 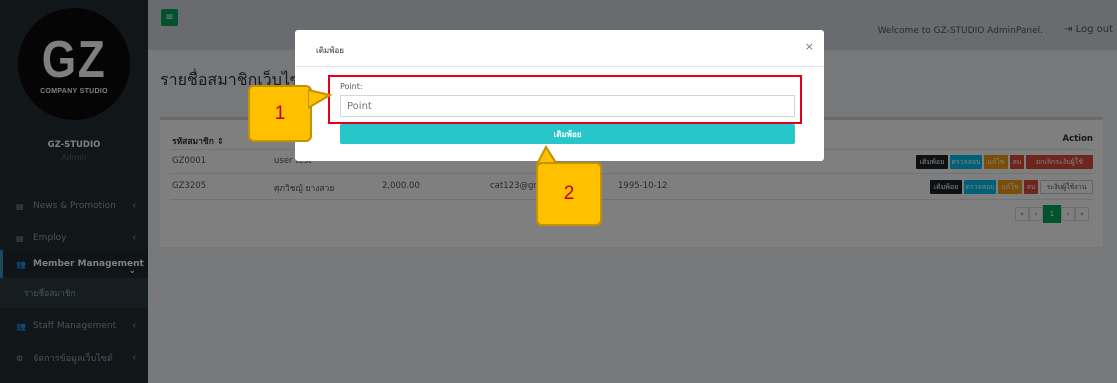 I want to click on topup-submit-button: เติมพ้อย, so click(x=567, y=134).